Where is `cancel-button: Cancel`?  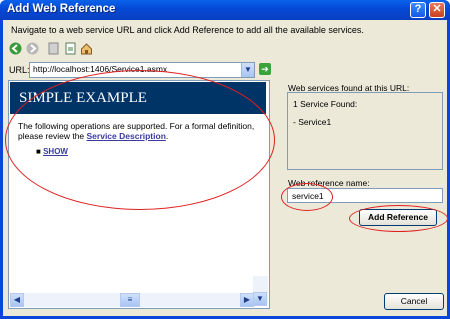
cancel-button: Cancel is located at coordinates (414, 301).